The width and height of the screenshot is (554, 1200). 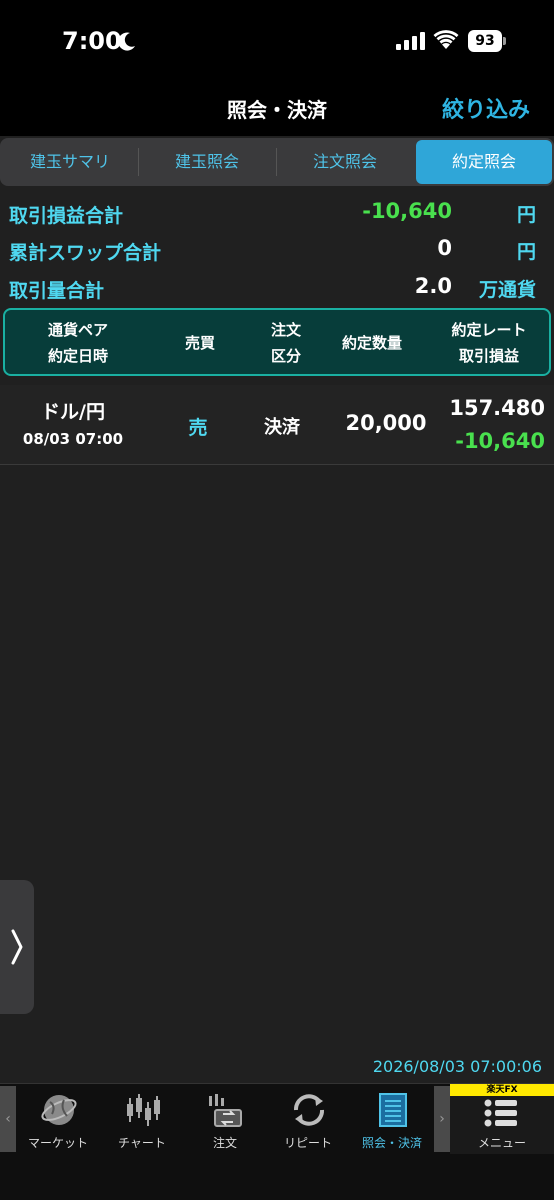 I want to click on menu-list-icon, so click(x=500, y=1113).